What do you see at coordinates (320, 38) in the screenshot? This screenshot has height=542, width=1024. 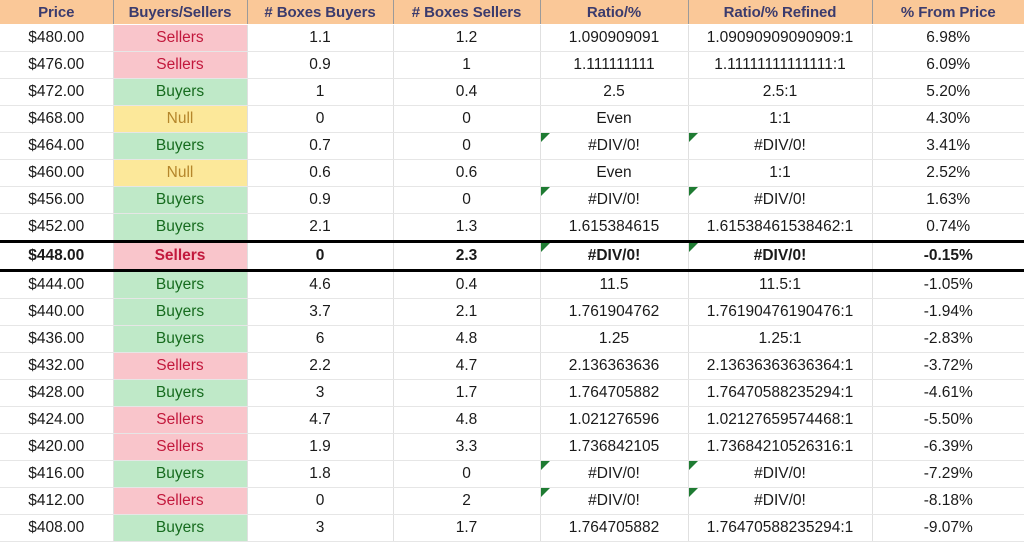 I see `cell-boxes-buyers: 1.1` at bounding box center [320, 38].